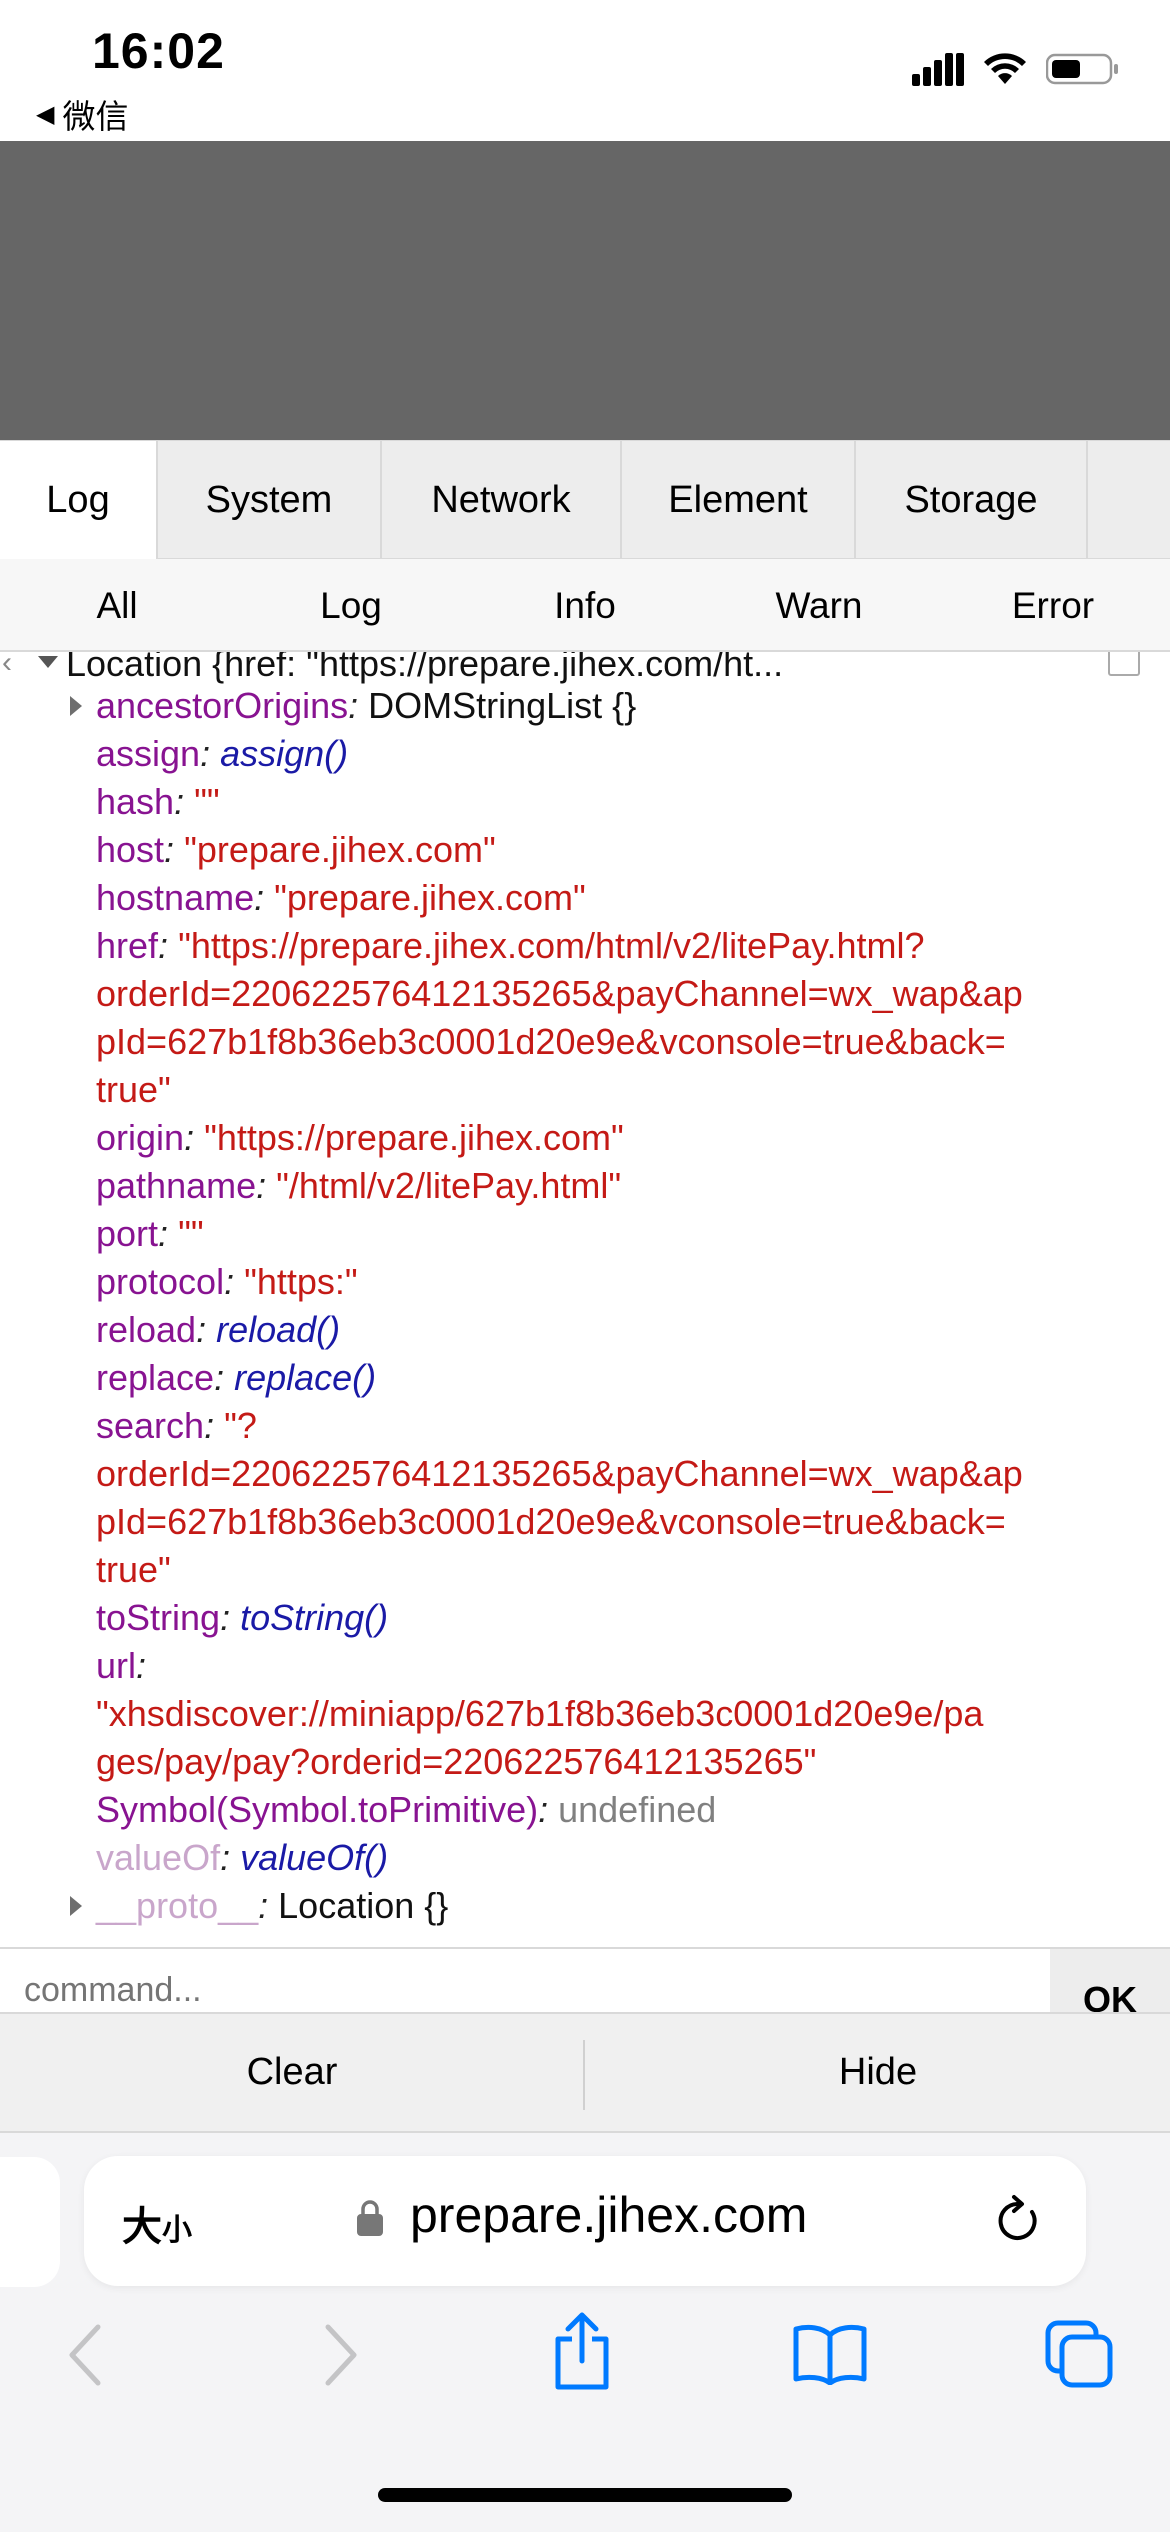 Image resolution: width=1170 pixels, height=2532 pixels. What do you see at coordinates (972, 500) in the screenshot?
I see `tab-storage: Storage` at bounding box center [972, 500].